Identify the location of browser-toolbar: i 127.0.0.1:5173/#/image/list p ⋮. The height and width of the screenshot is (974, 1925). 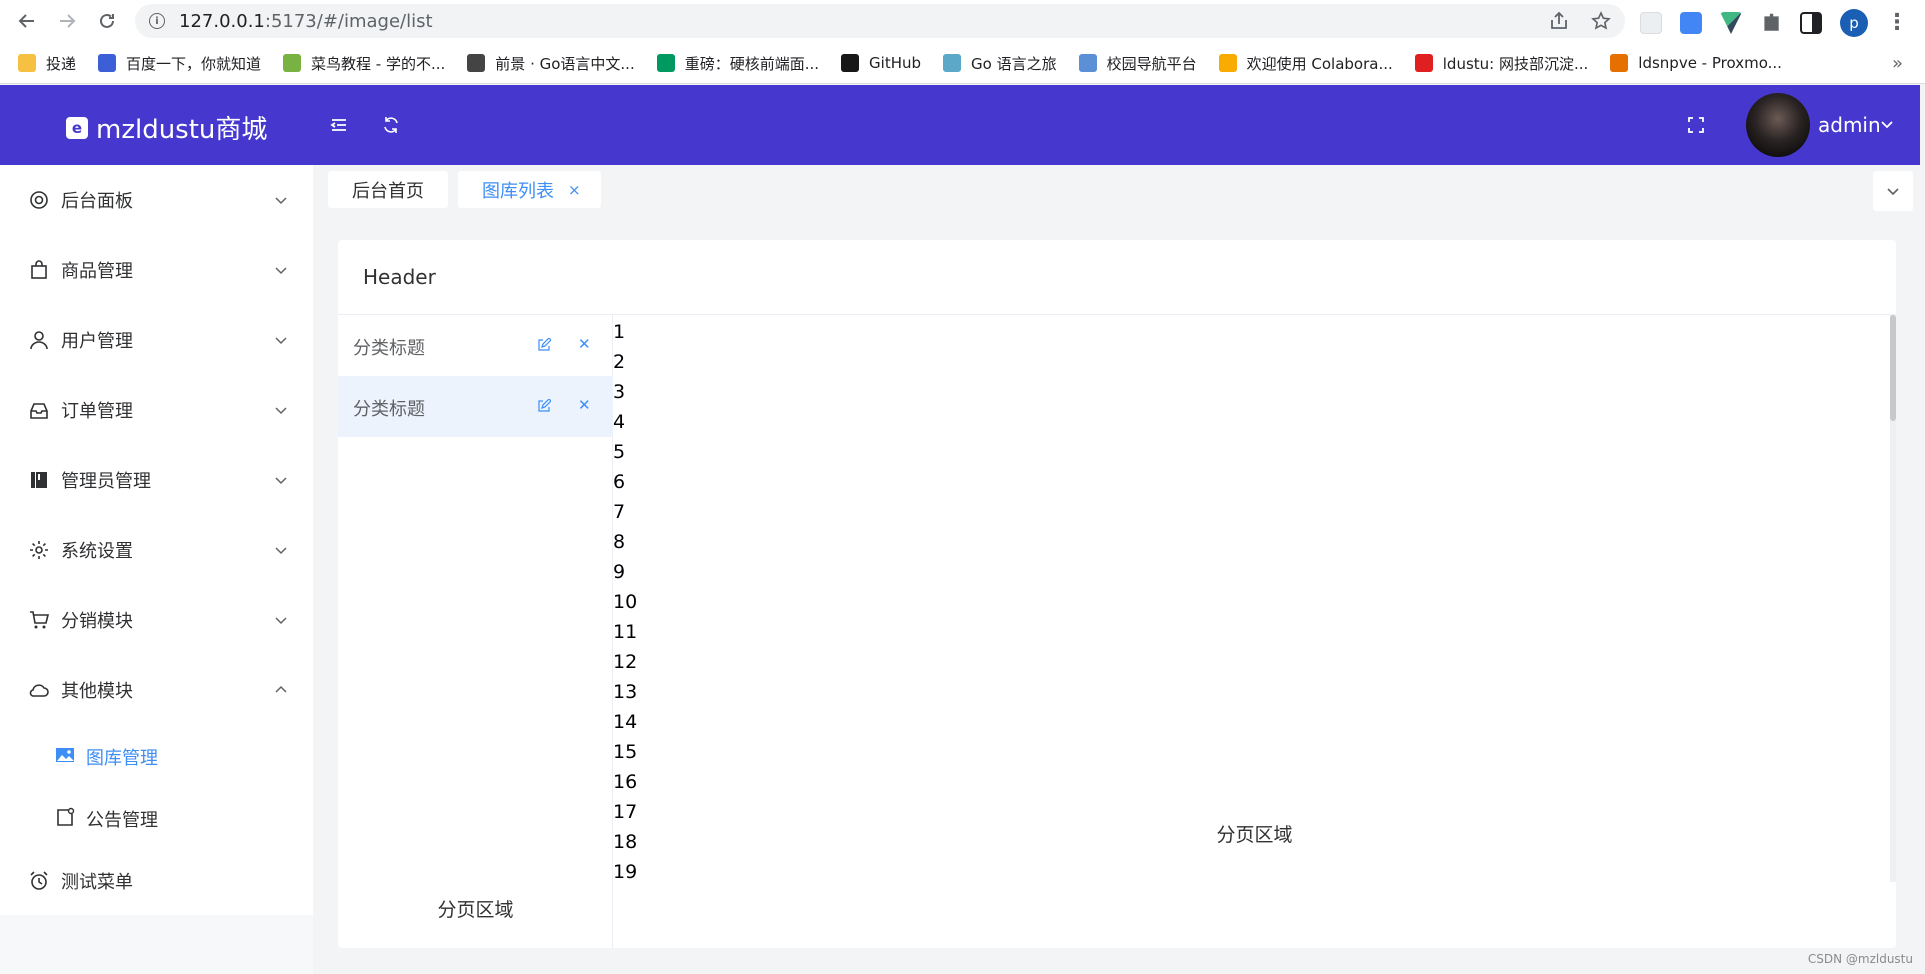
(962, 21).